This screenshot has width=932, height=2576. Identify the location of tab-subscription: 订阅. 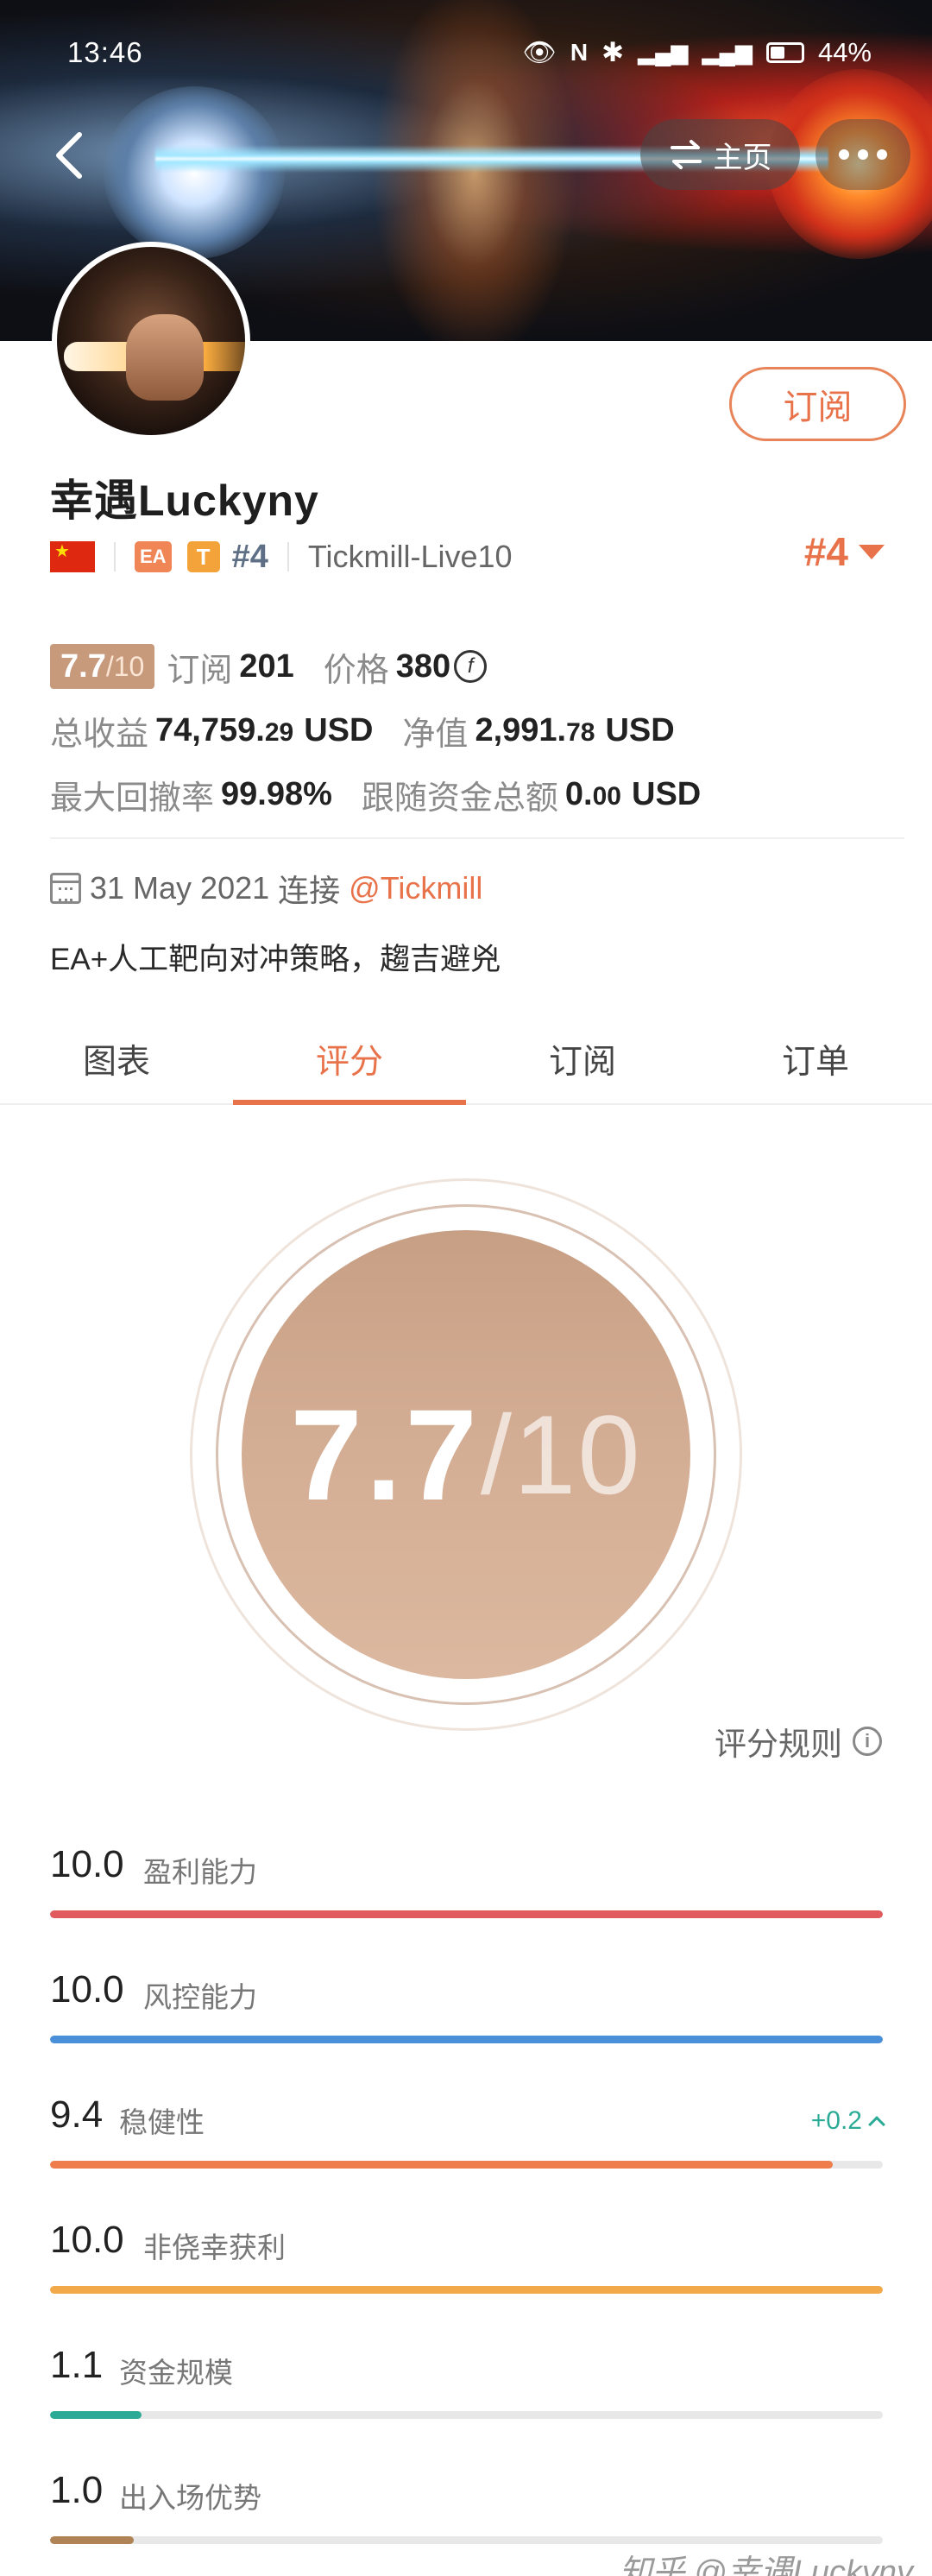
(583, 1058).